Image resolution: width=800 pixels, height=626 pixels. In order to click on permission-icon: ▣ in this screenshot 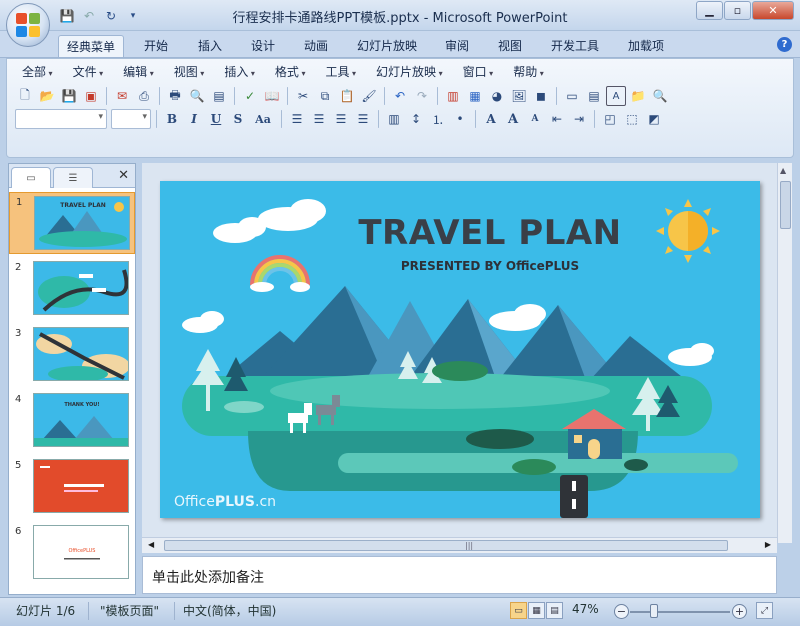, I will do `click(91, 96)`.